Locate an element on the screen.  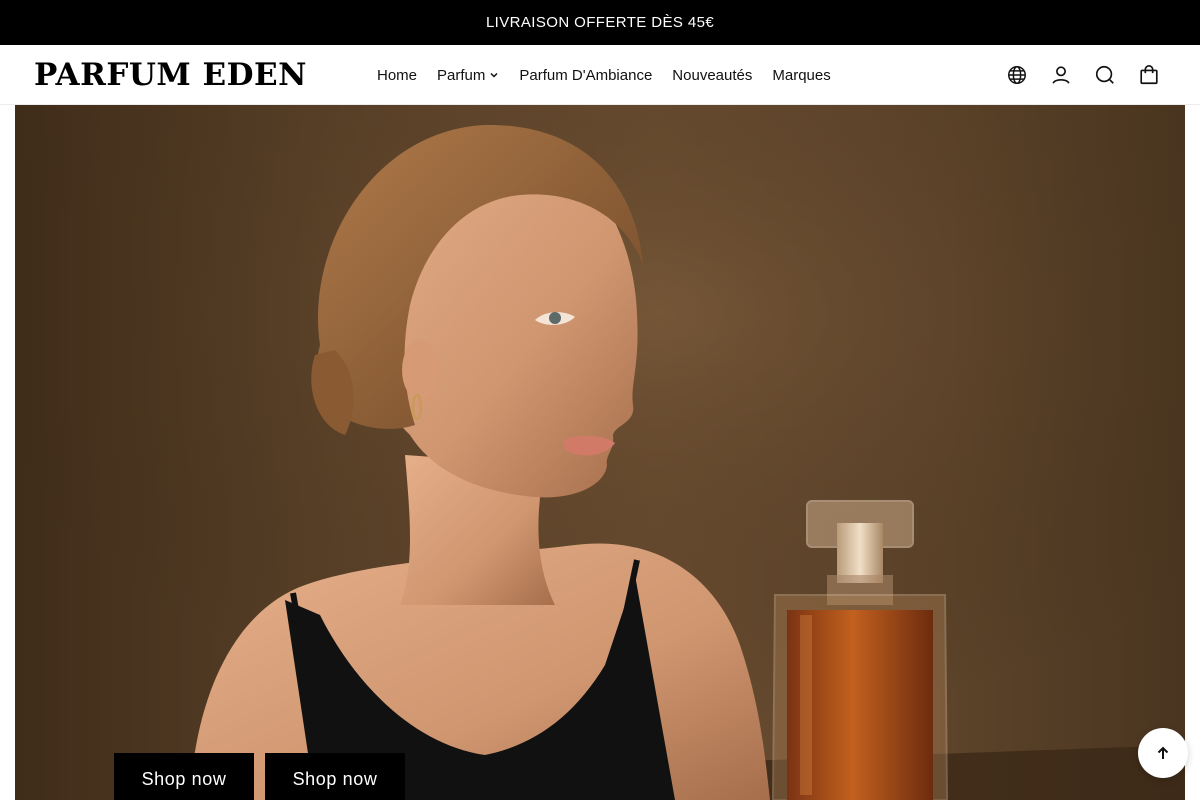
nav-label: Marques is located at coordinates (801, 75).